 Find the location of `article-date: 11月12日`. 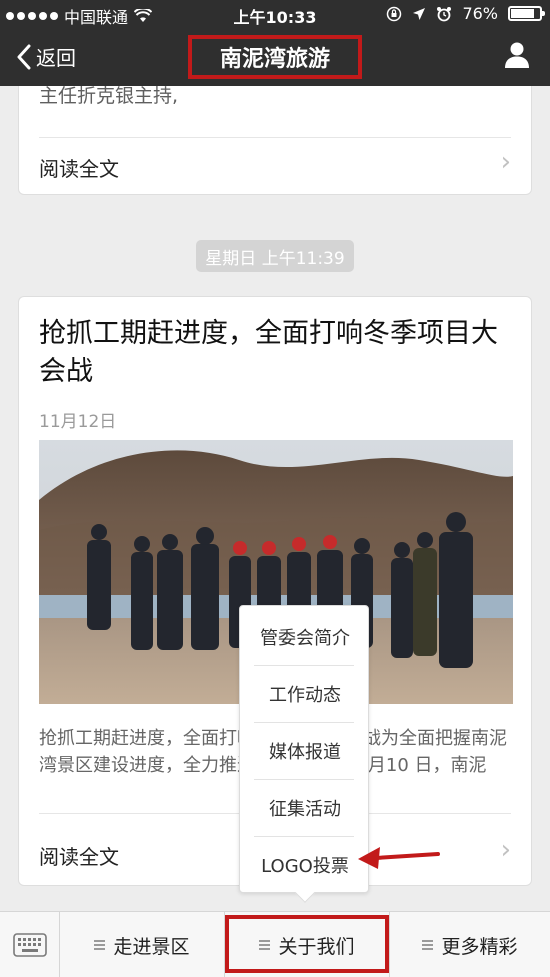

article-date: 11月12日 is located at coordinates (78, 422).